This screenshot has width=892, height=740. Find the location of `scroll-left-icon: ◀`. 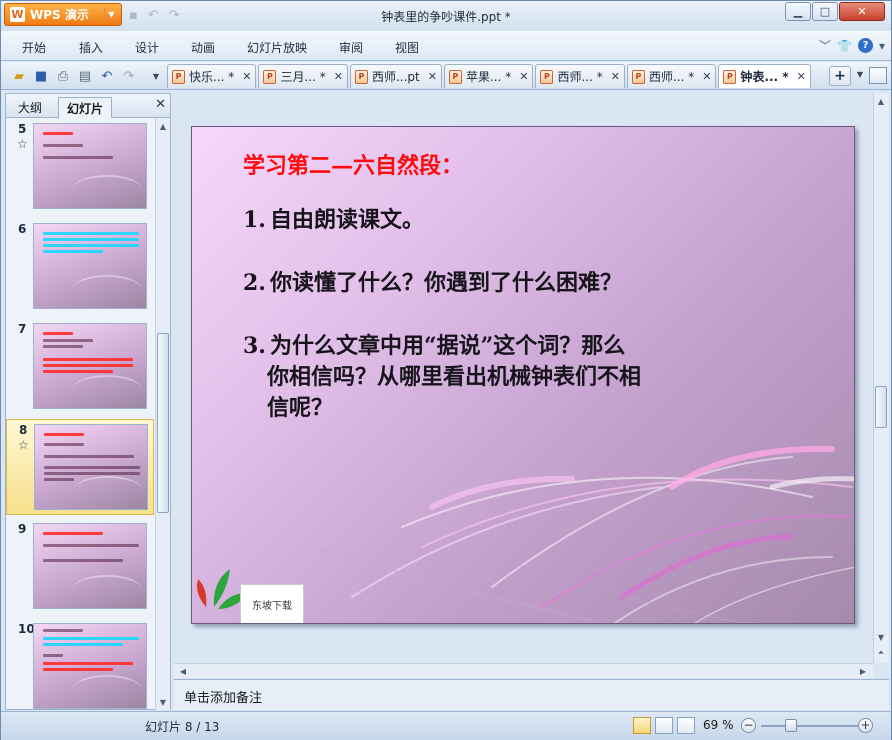

scroll-left-icon: ◀ is located at coordinates (183, 671).